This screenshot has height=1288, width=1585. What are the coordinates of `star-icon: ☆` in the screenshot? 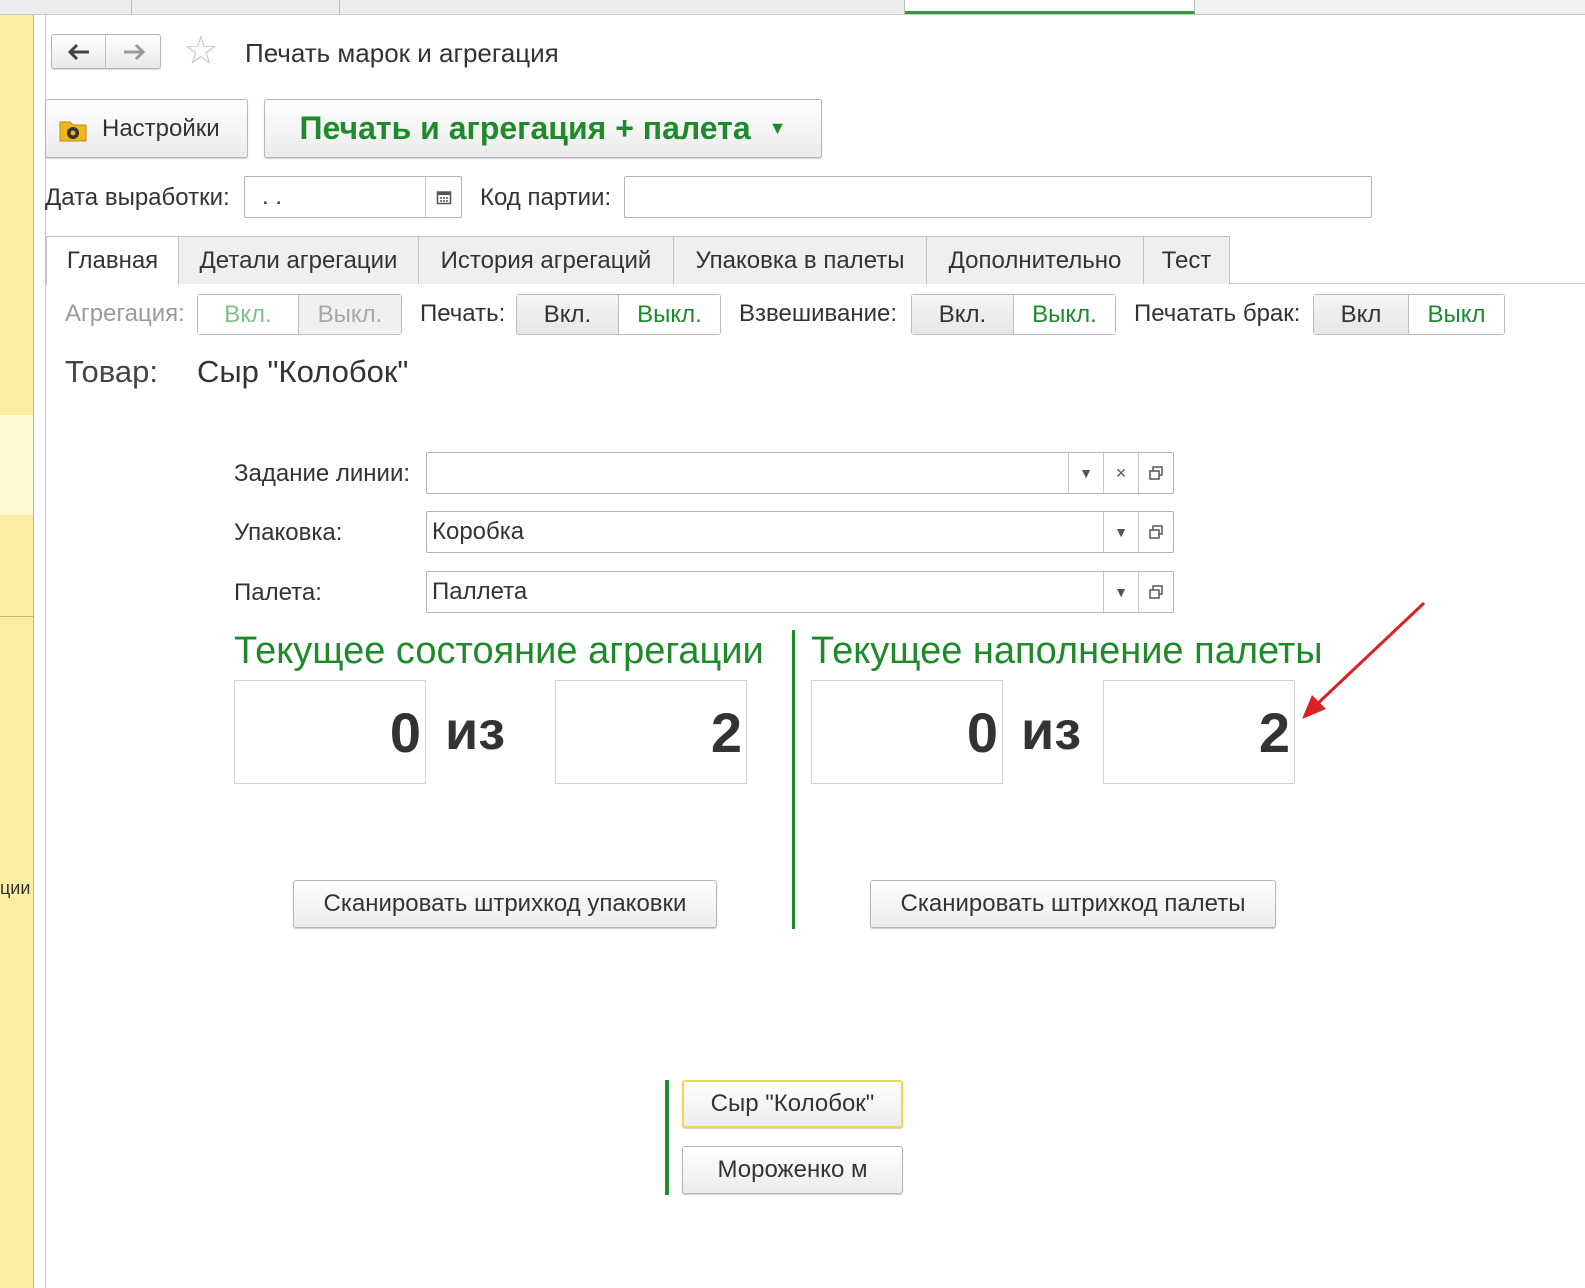 It's located at (201, 51).